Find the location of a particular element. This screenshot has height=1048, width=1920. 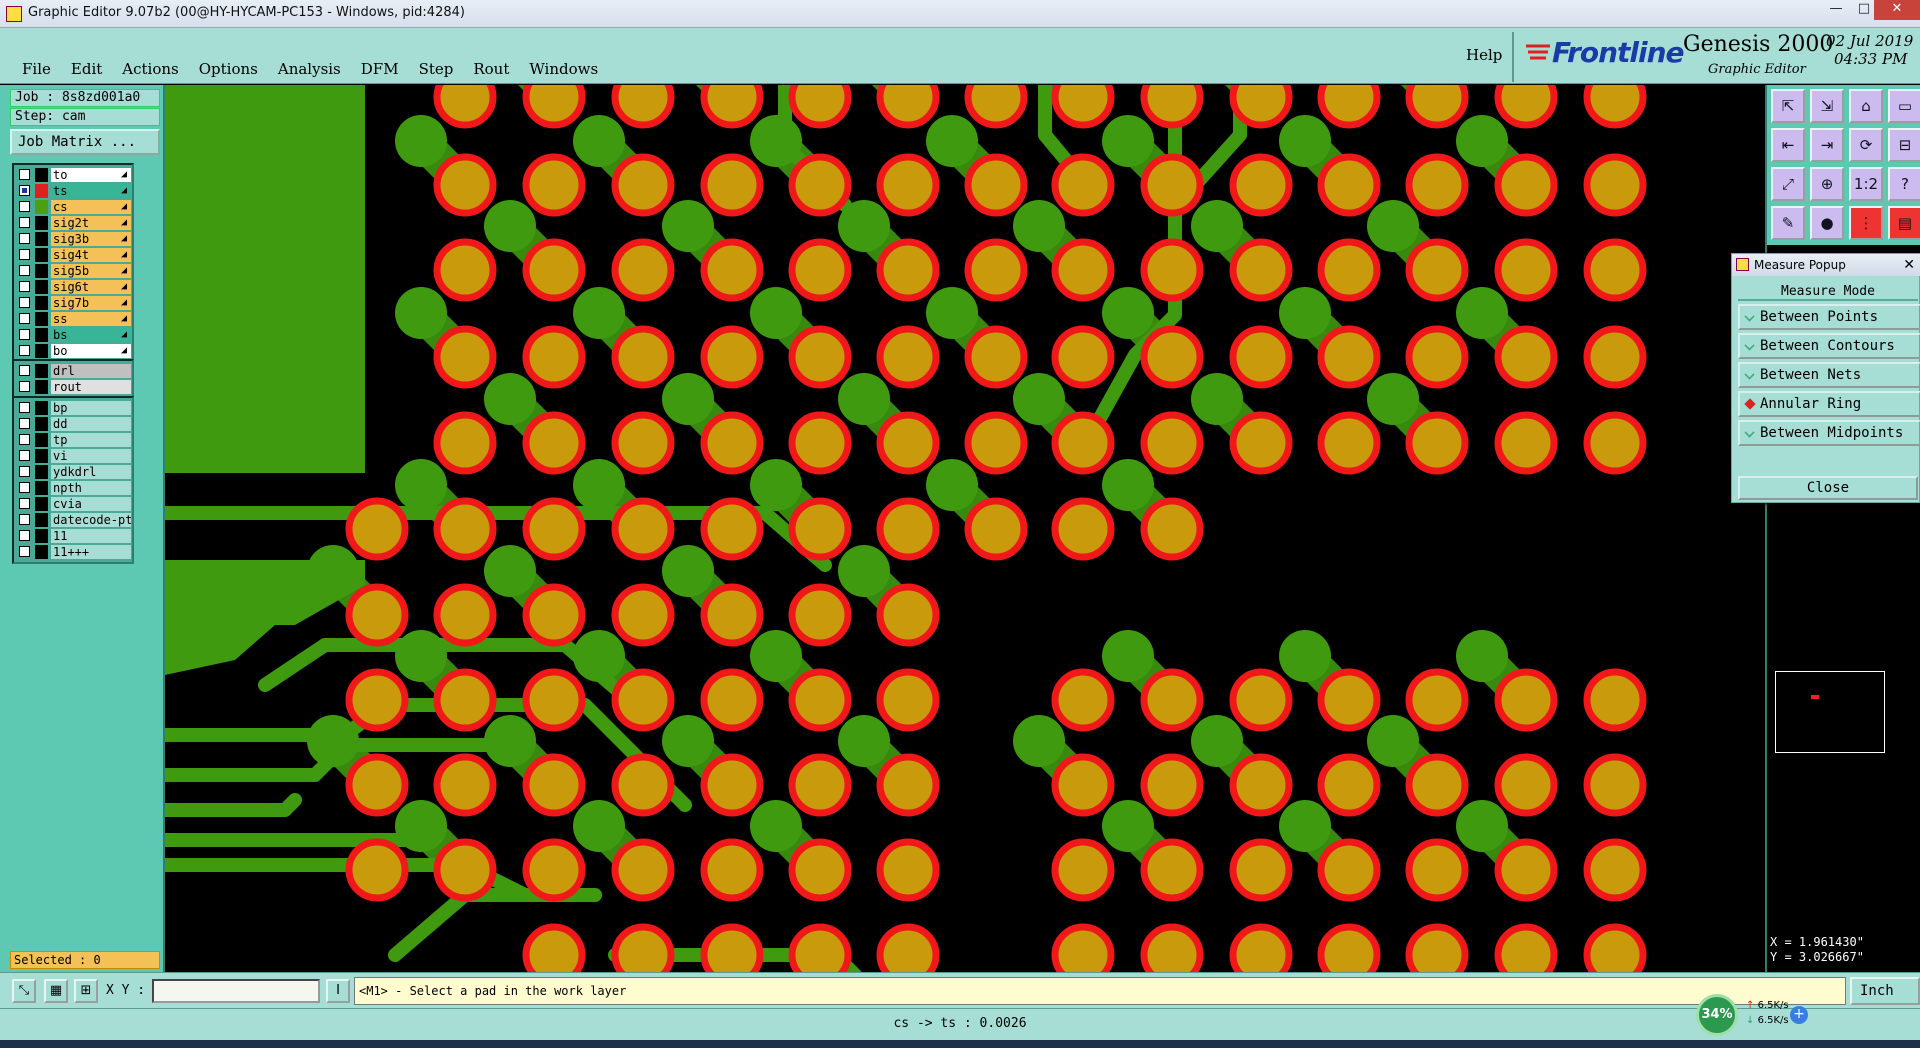

layer-row-cs: cs ◢ is located at coordinates (74, 207).